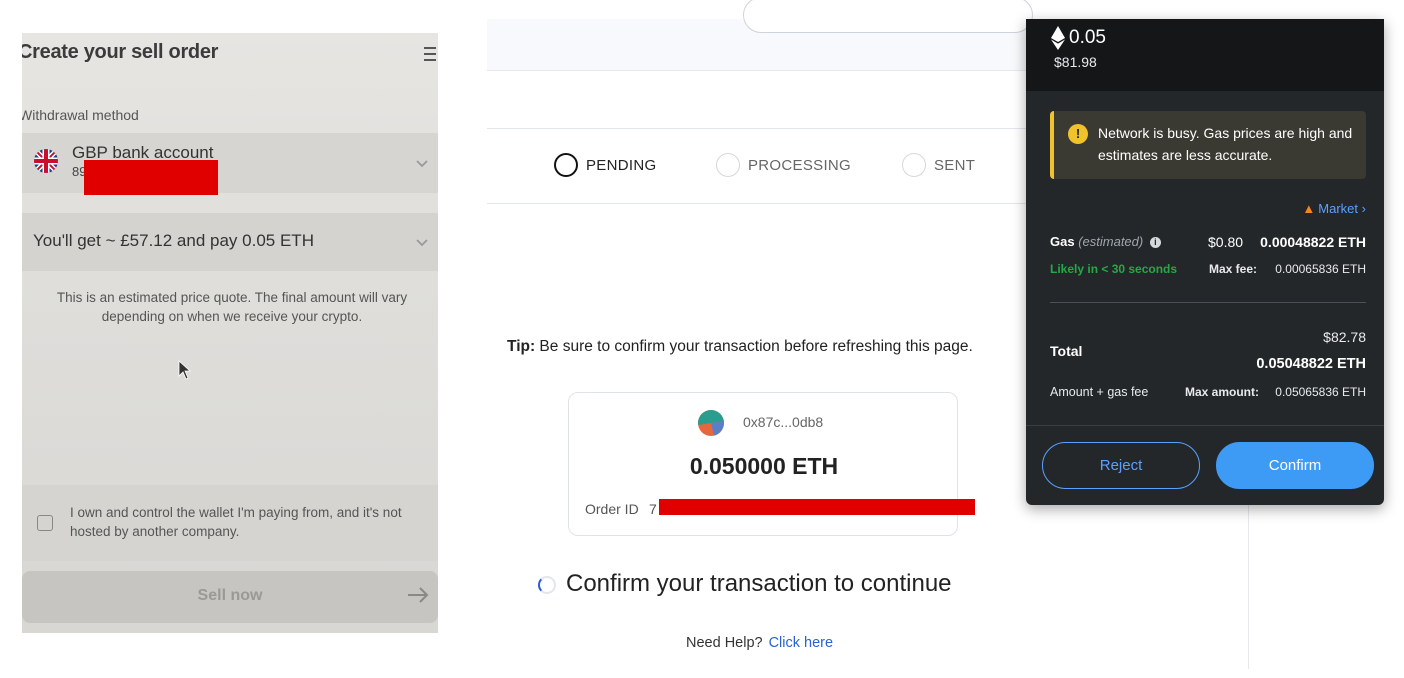  I want to click on step-label: SENT, so click(955, 165).